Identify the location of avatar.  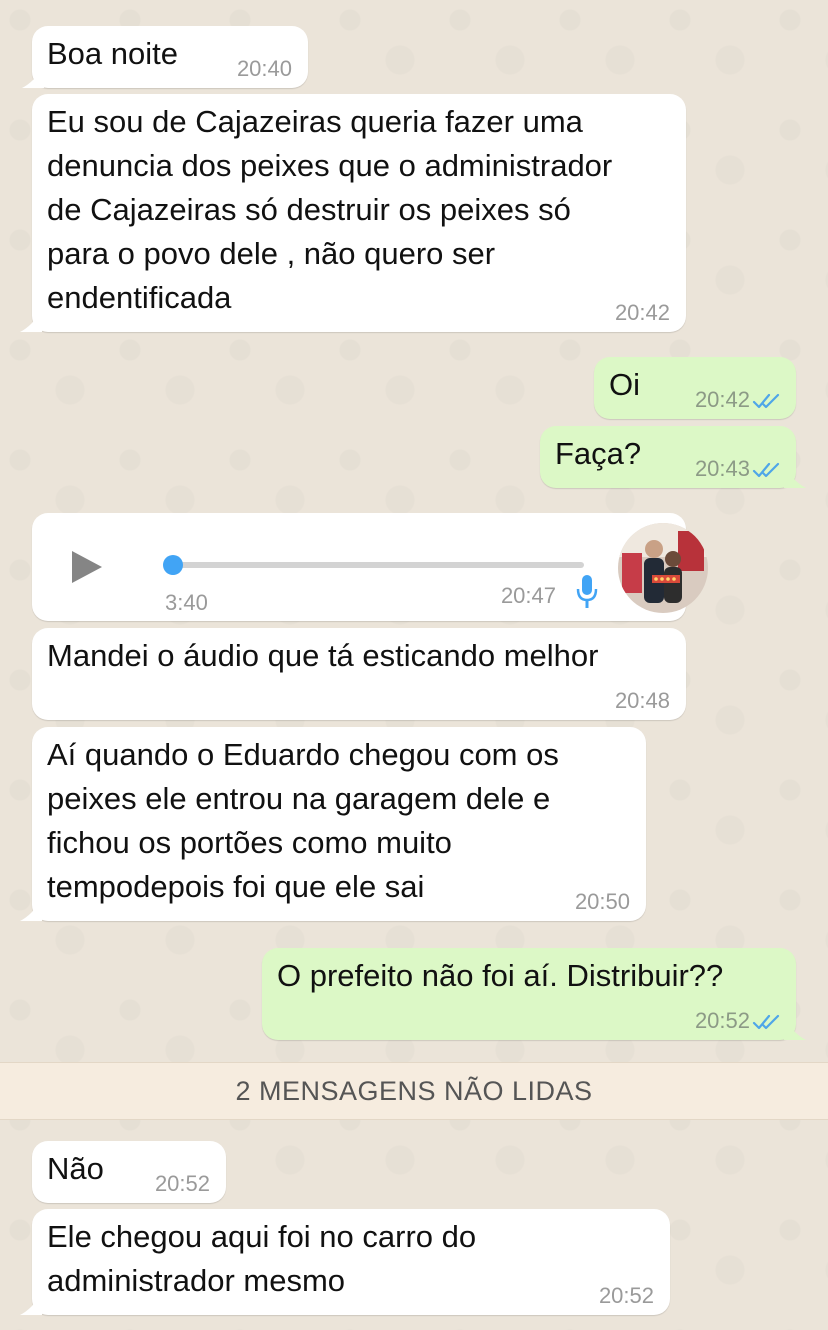
(663, 568).